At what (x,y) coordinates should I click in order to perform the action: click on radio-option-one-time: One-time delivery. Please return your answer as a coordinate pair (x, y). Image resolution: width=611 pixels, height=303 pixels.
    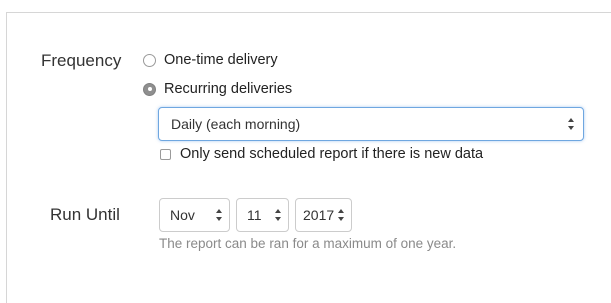
    Looking at the image, I should click on (210, 60).